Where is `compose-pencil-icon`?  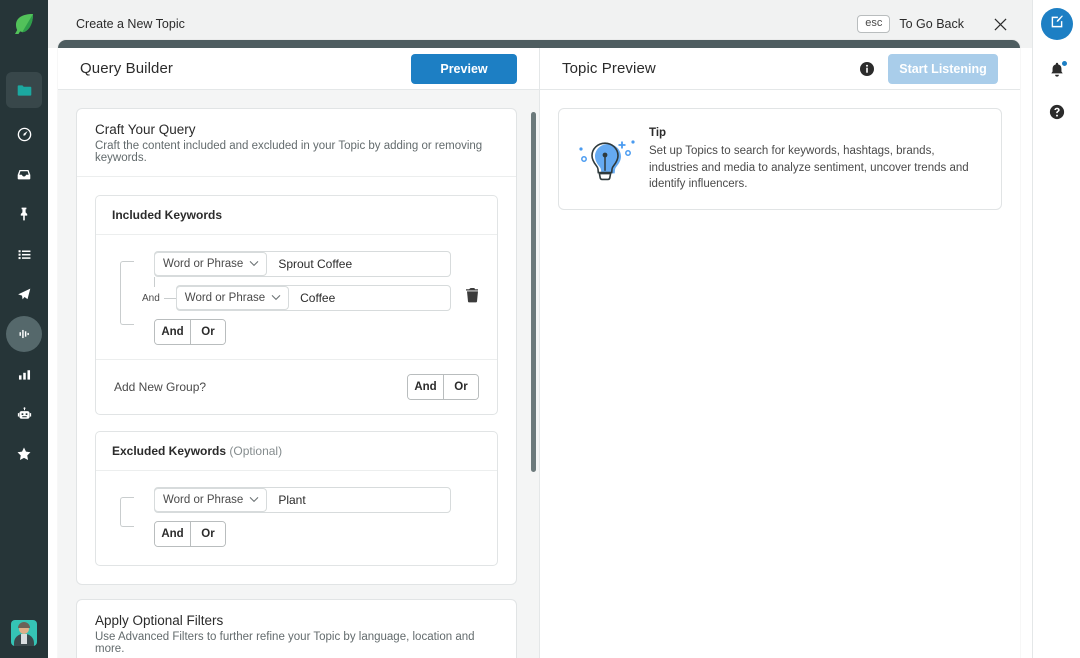
compose-pencil-icon is located at coordinates (1057, 24).